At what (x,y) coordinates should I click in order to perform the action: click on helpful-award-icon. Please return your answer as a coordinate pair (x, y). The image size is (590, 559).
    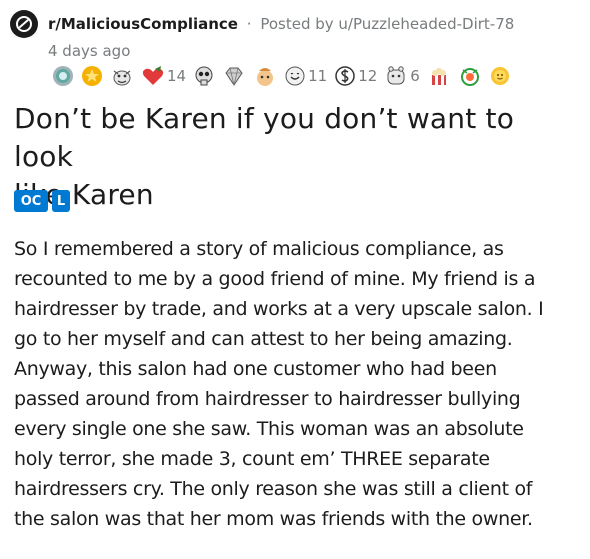
    Looking at the image, I should click on (122, 78).